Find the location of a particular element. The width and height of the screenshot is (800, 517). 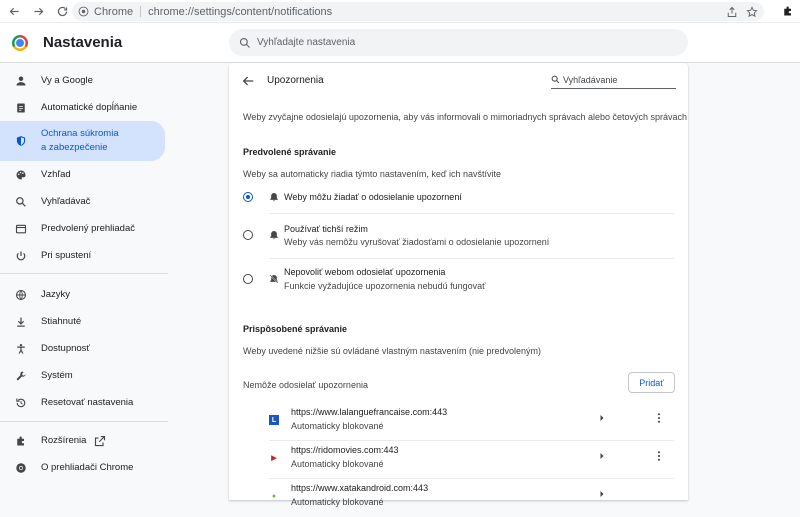

url-text: chrome://settings/content/notifications is located at coordinates (240, 12).